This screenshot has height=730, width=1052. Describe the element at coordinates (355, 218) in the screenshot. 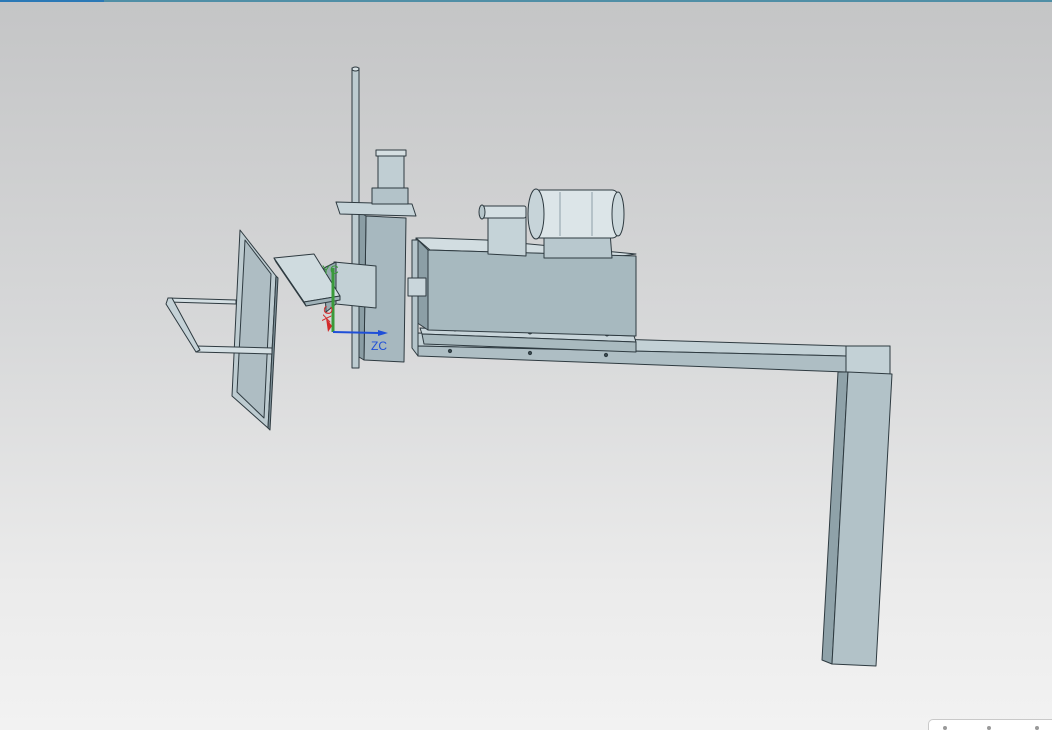

I see `lead-screw` at that location.